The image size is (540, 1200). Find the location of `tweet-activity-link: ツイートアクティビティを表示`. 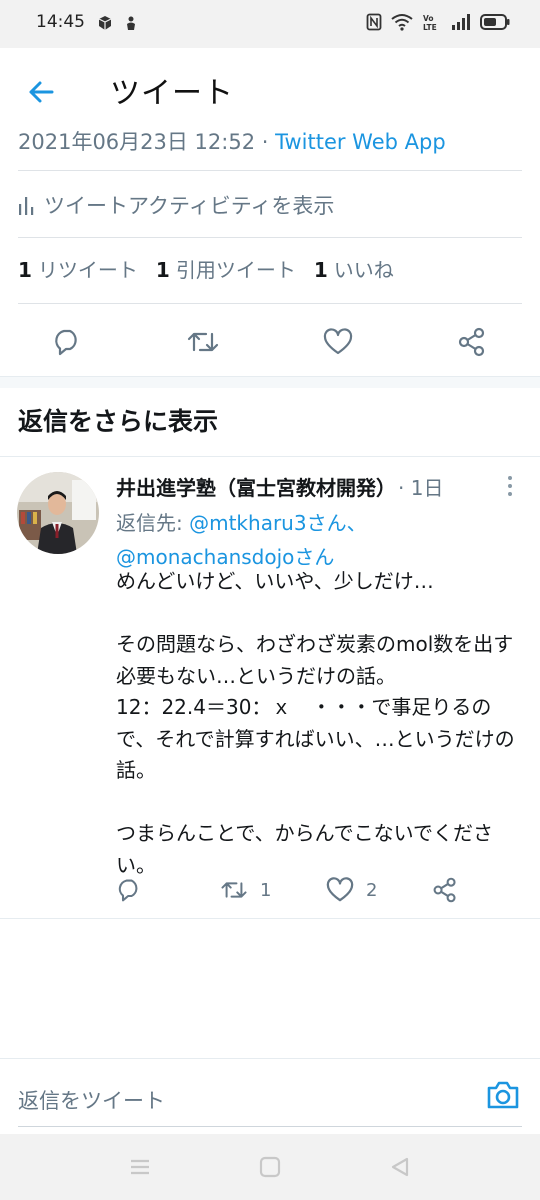

tweet-activity-link: ツイートアクティビティを表示 is located at coordinates (176, 205).